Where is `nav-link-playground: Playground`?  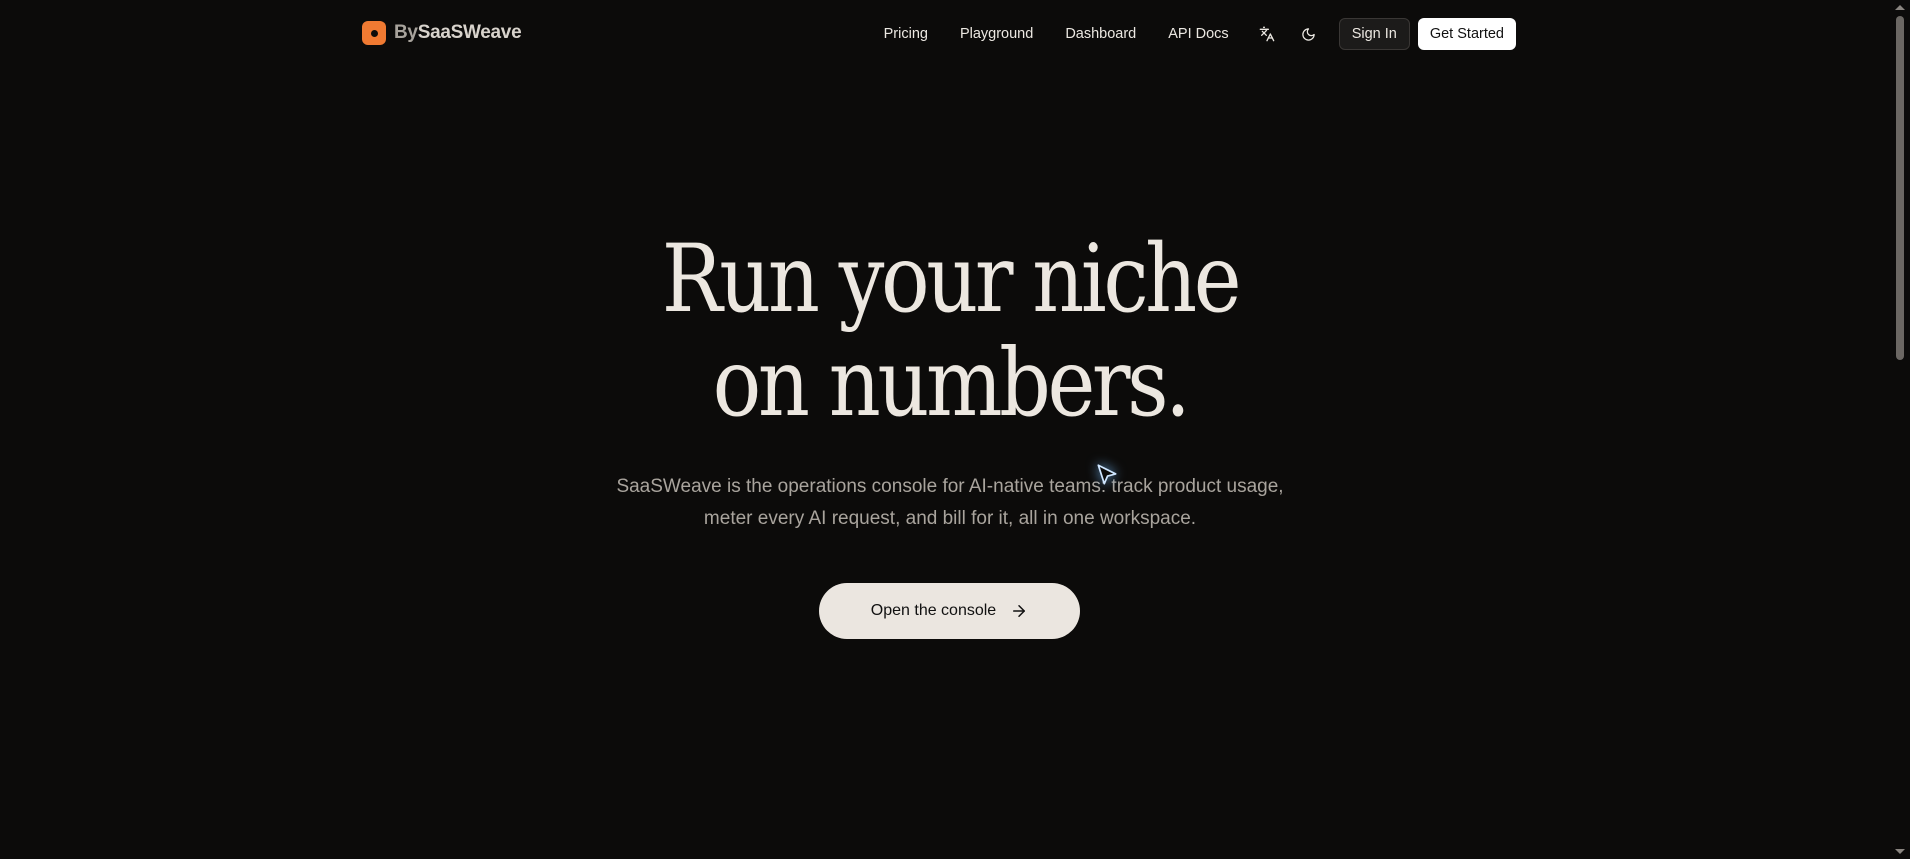 nav-link-playground: Playground is located at coordinates (996, 34).